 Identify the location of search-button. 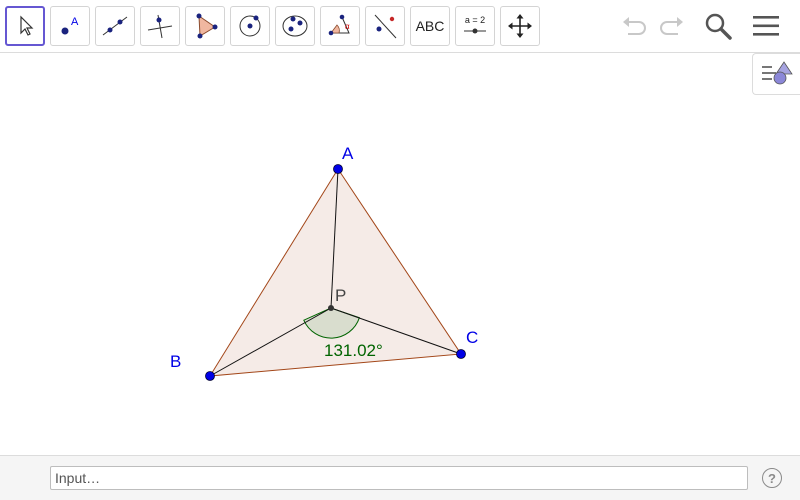
(718, 26).